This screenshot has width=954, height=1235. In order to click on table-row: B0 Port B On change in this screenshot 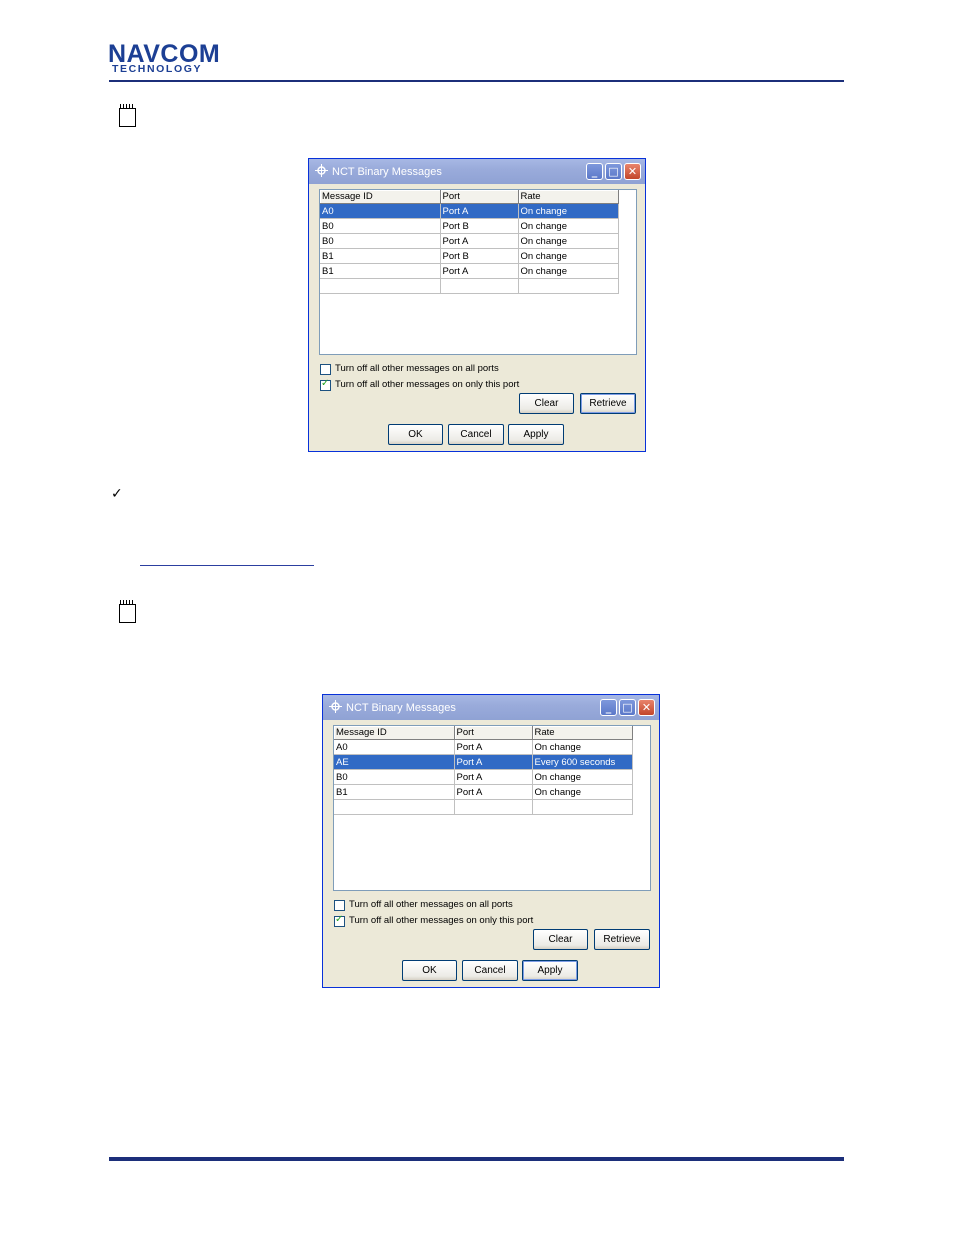, I will do `click(469, 226)`.